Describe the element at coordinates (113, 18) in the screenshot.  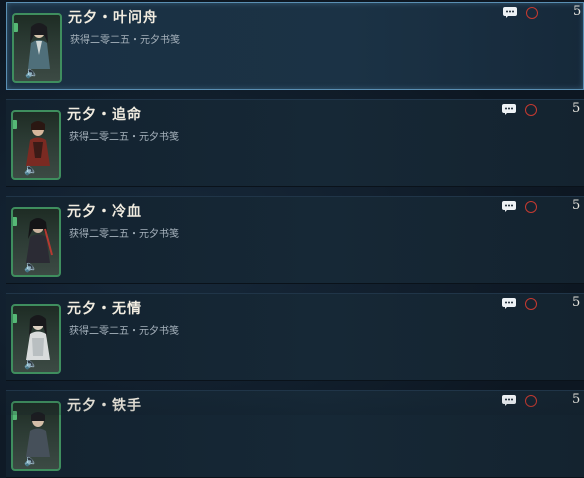
I see `item-title: 元夕・叶问舟` at that location.